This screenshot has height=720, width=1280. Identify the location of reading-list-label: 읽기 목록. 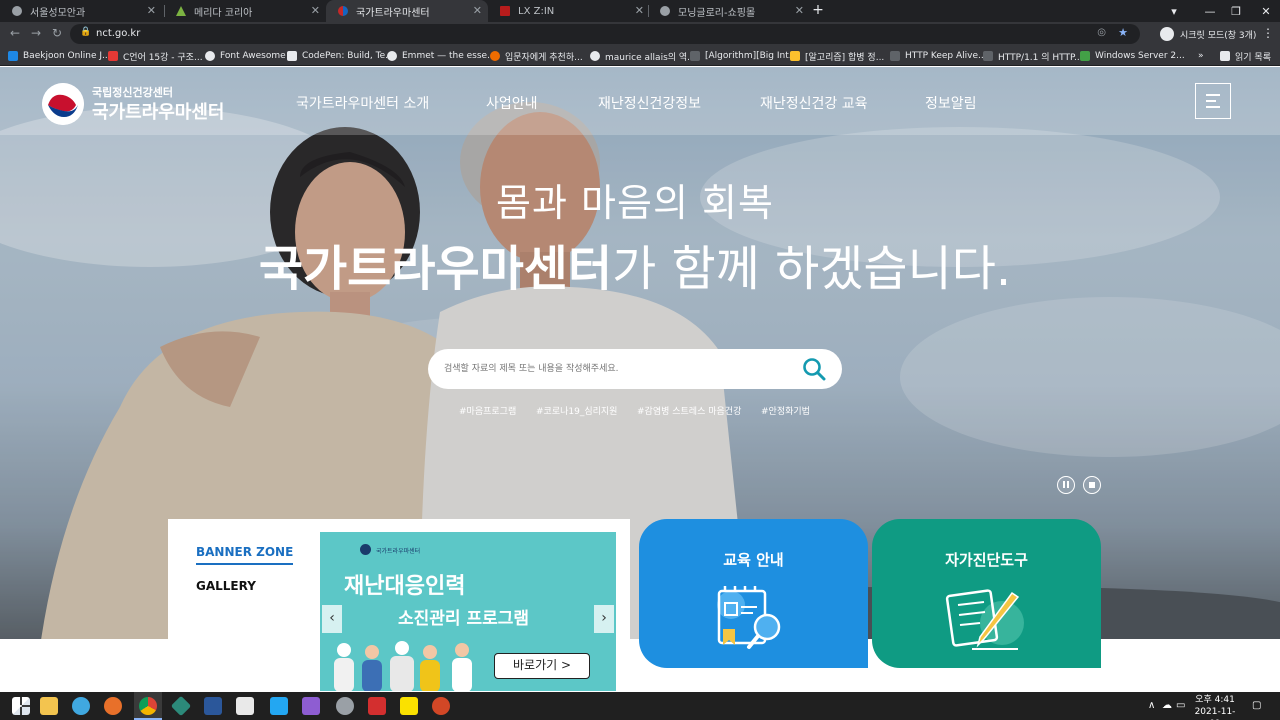
(1253, 57).